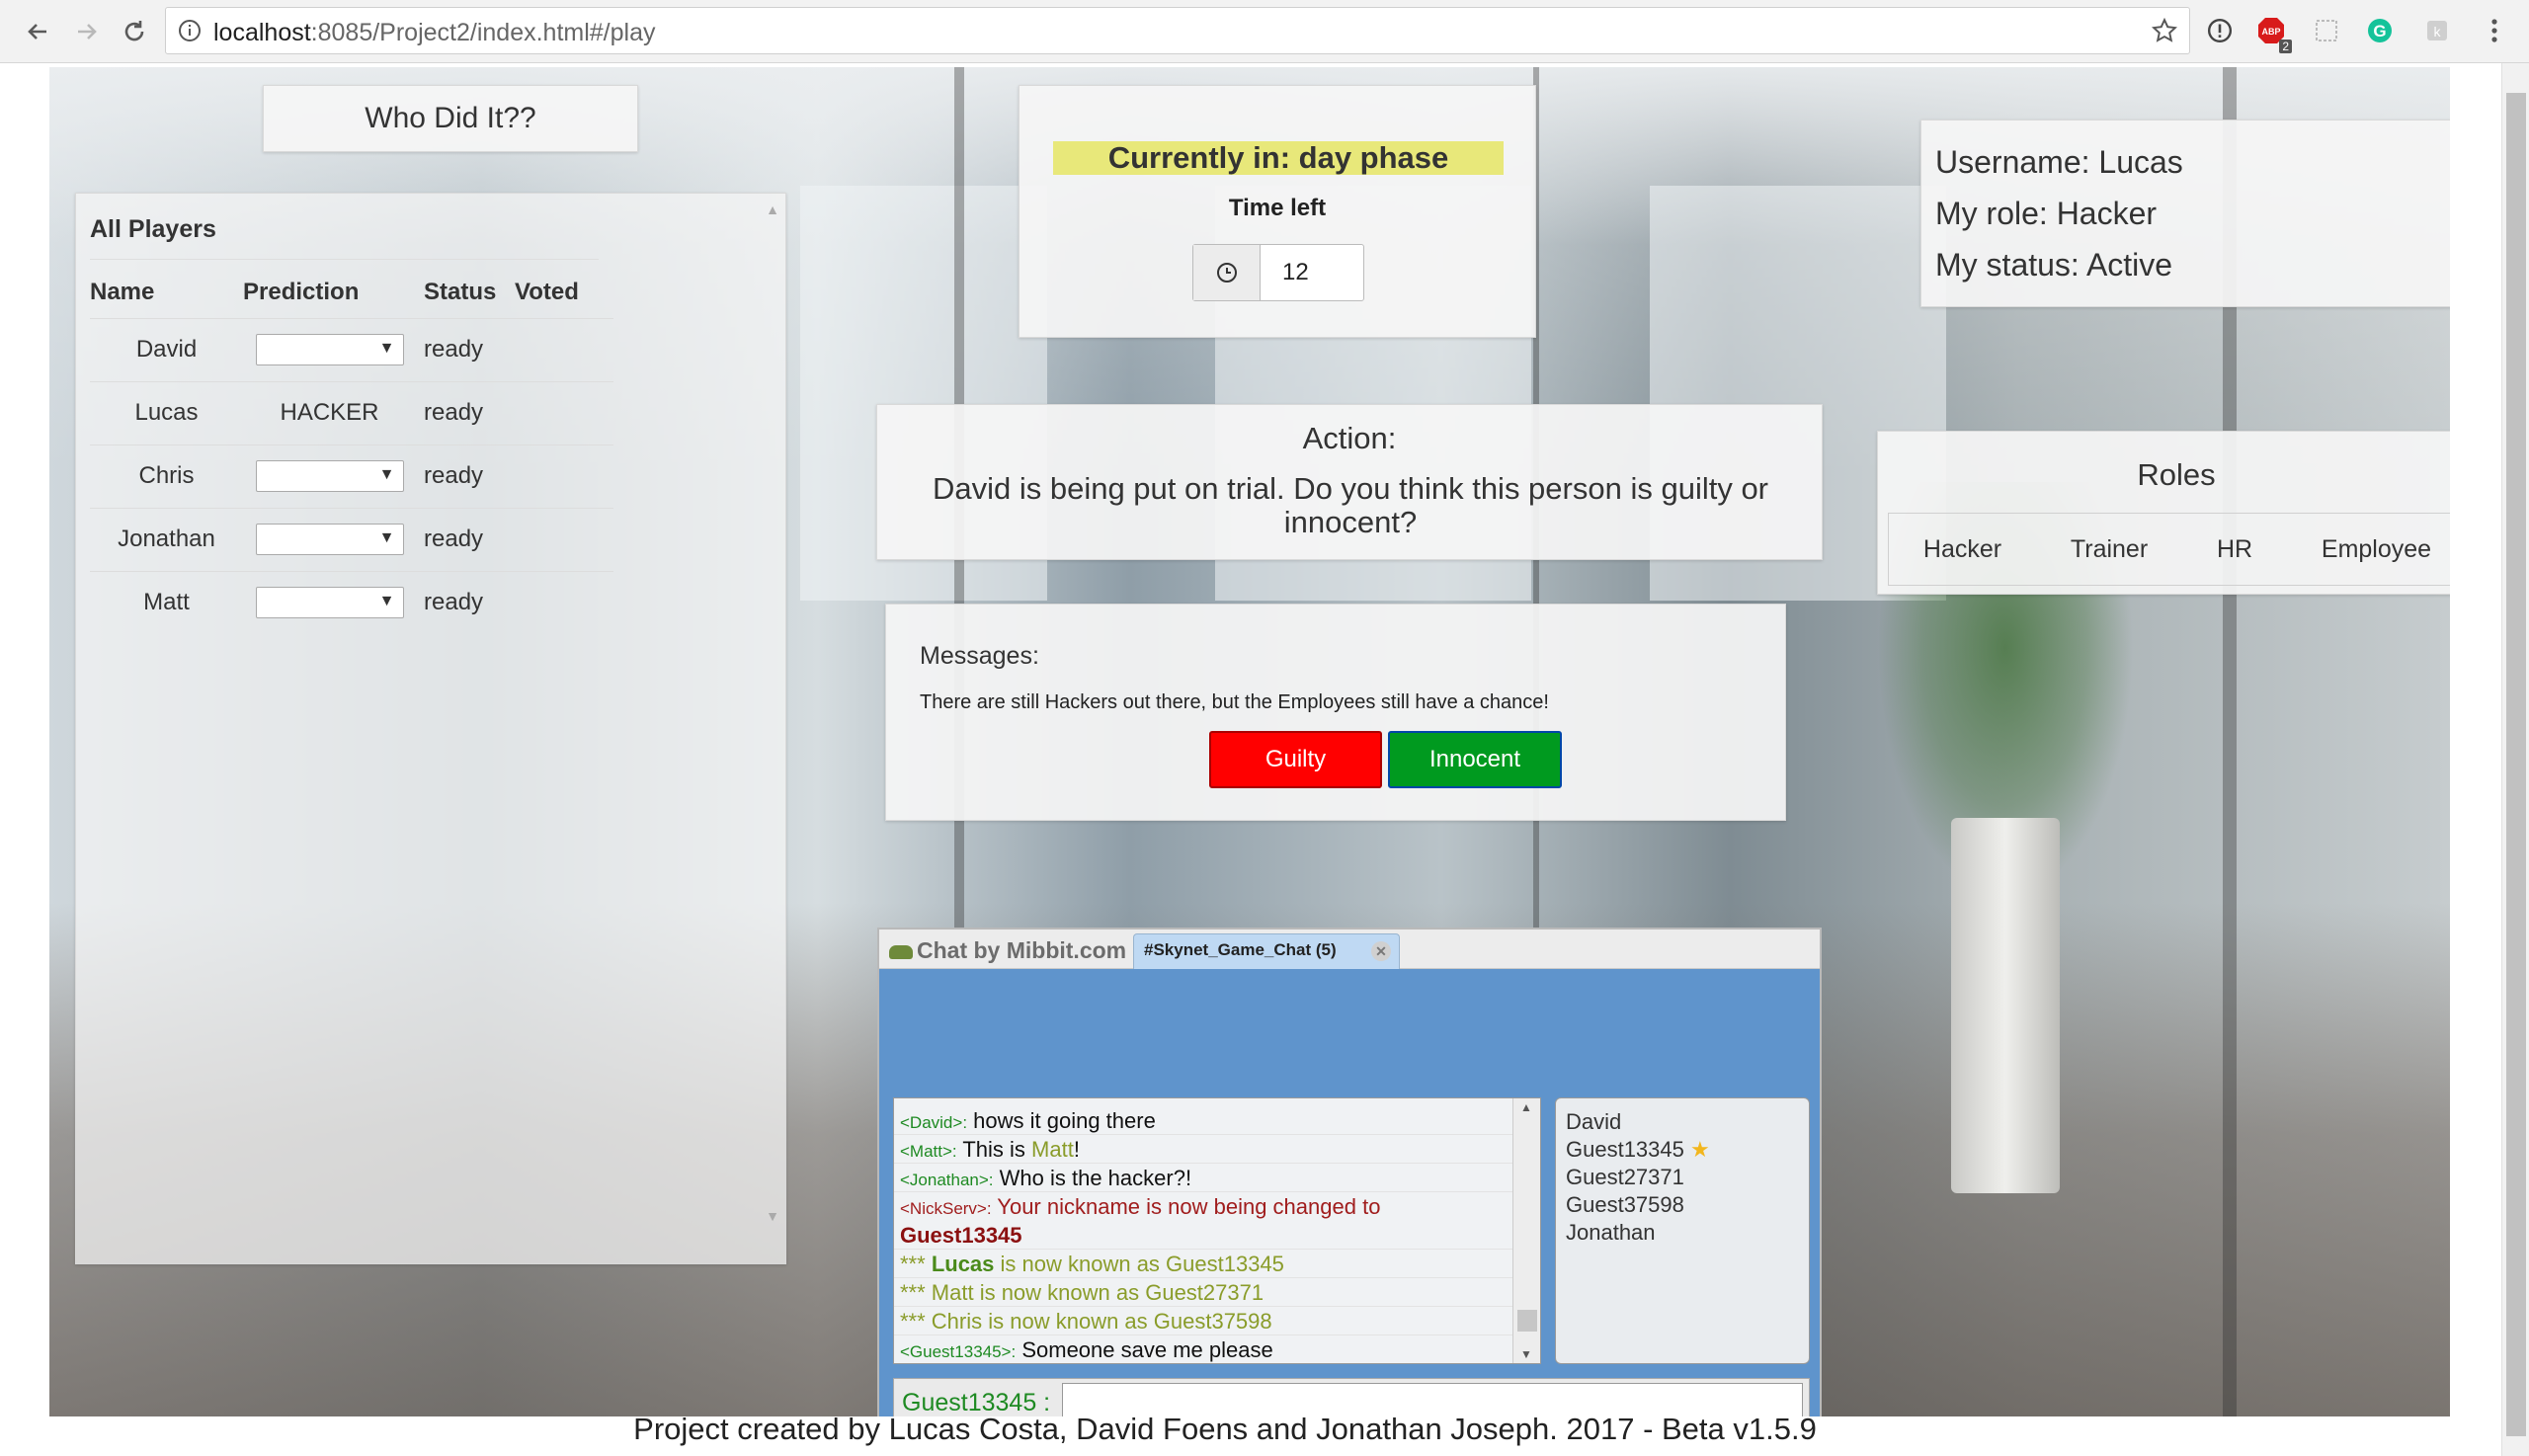 The image size is (2529, 1456). I want to click on status-text: My status: Active, so click(2054, 265).